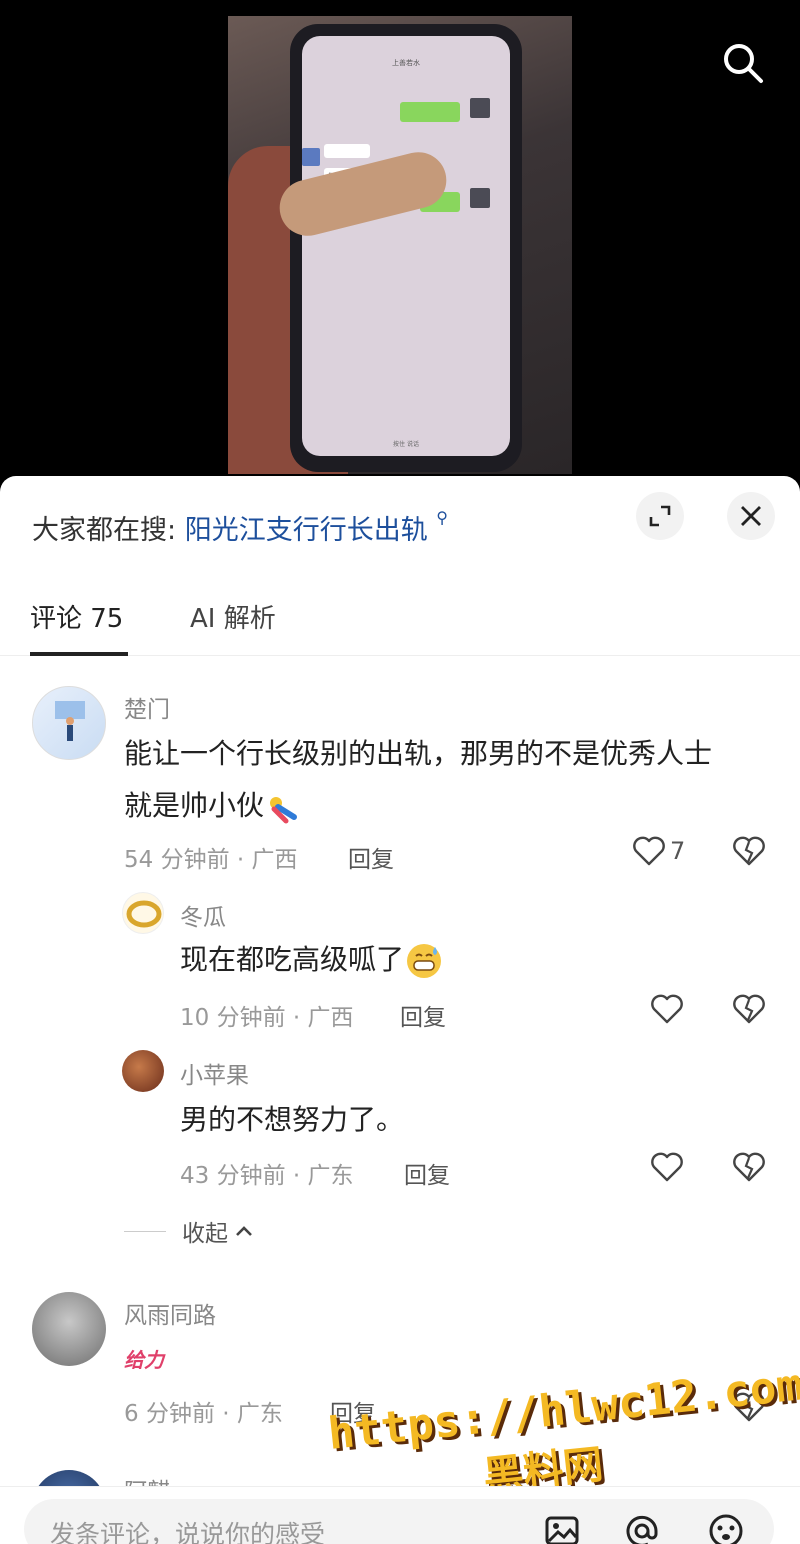 Image resolution: width=800 pixels, height=1544 pixels. I want to click on phone-screen: 上善若水 你老婆出去啊，睡电视。 按住 说话, so click(406, 246).